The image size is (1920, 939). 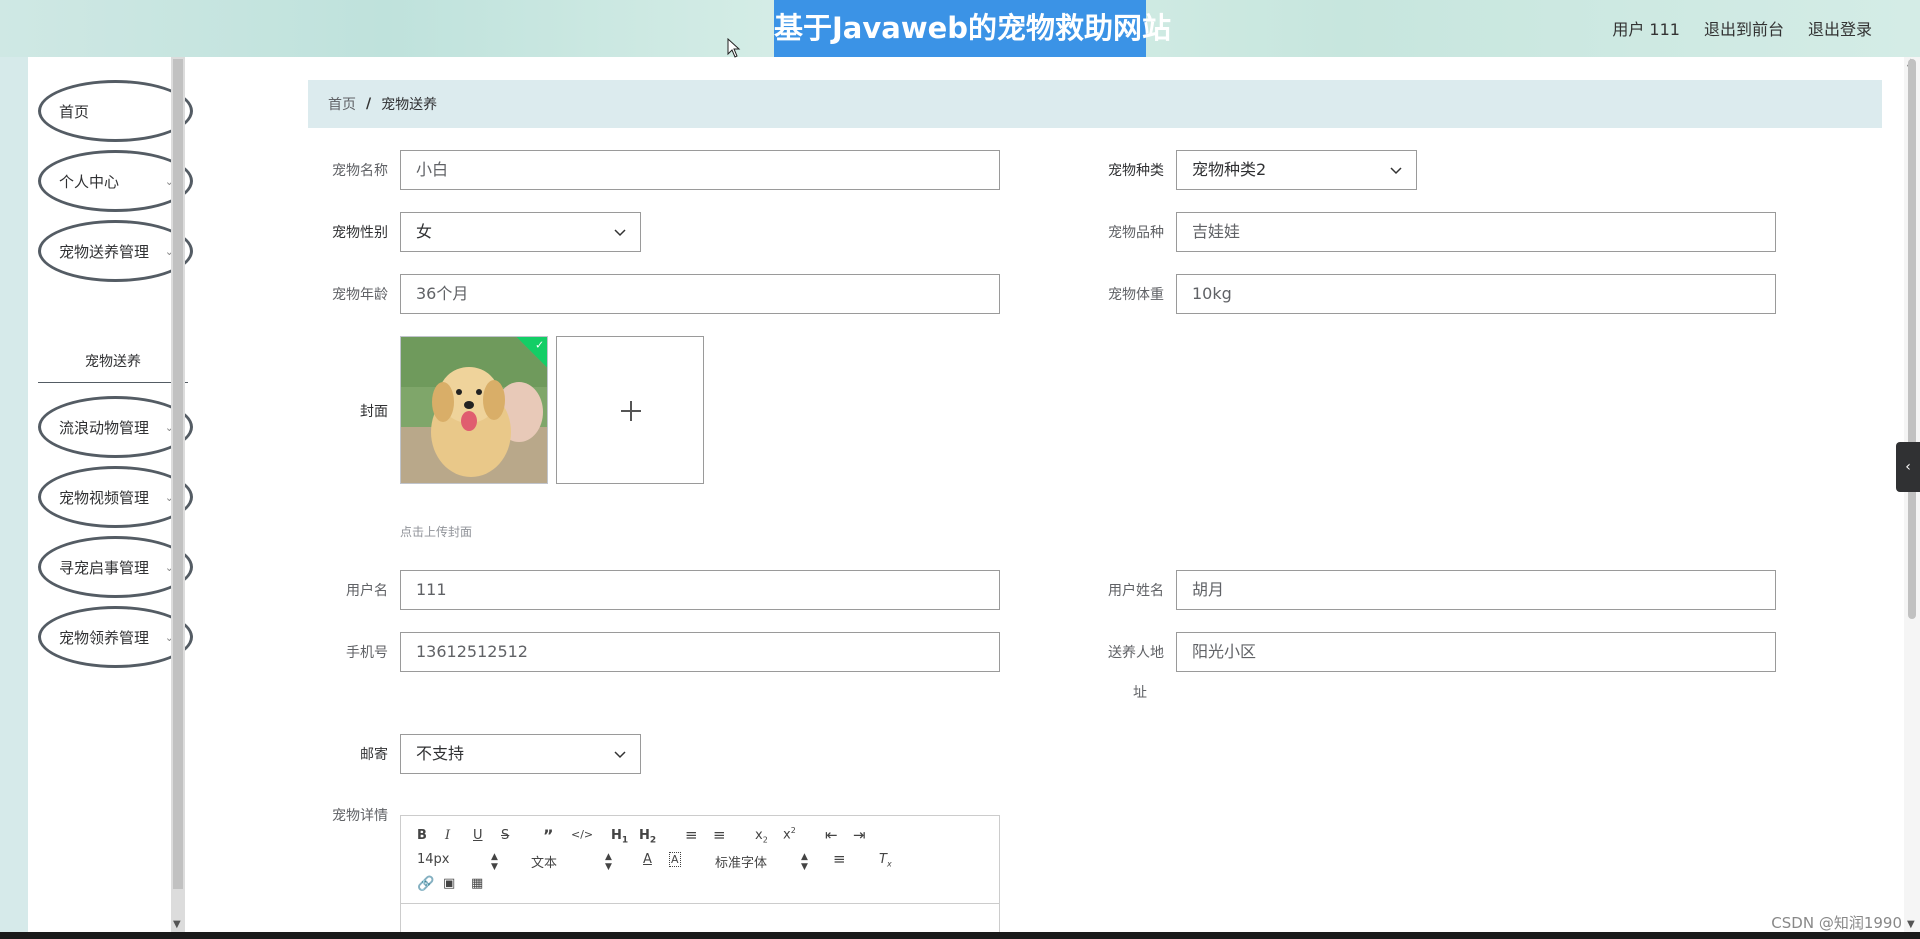 I want to click on video-icon: ▦, so click(x=477, y=883).